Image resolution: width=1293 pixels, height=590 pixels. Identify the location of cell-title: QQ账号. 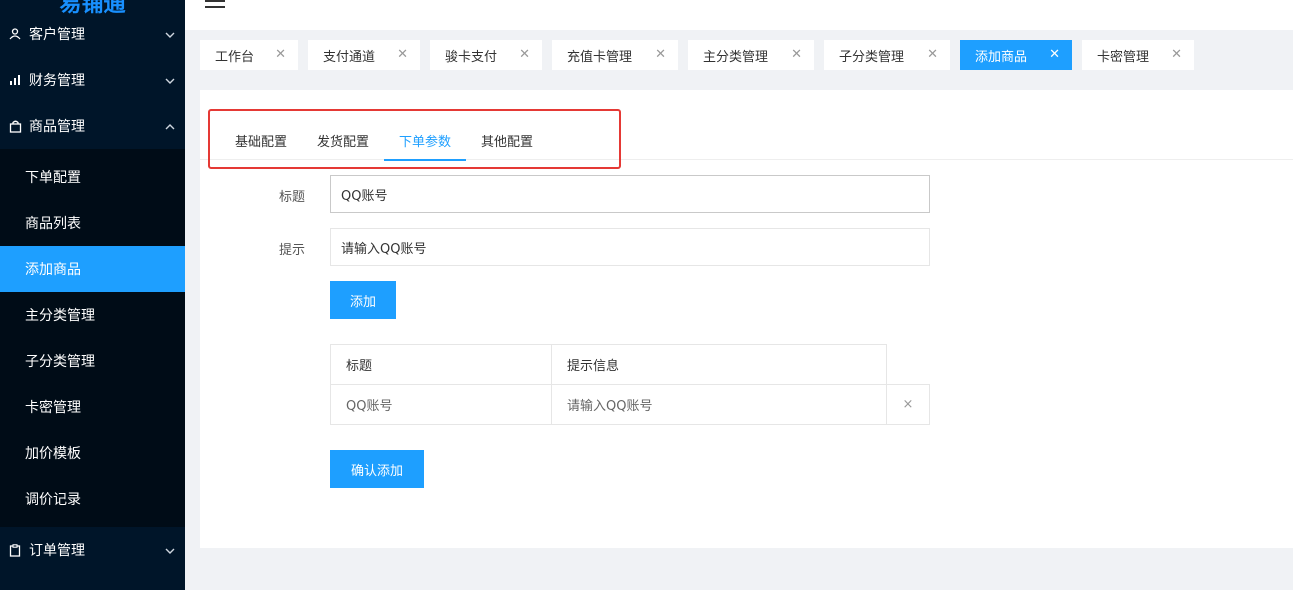
(441, 404).